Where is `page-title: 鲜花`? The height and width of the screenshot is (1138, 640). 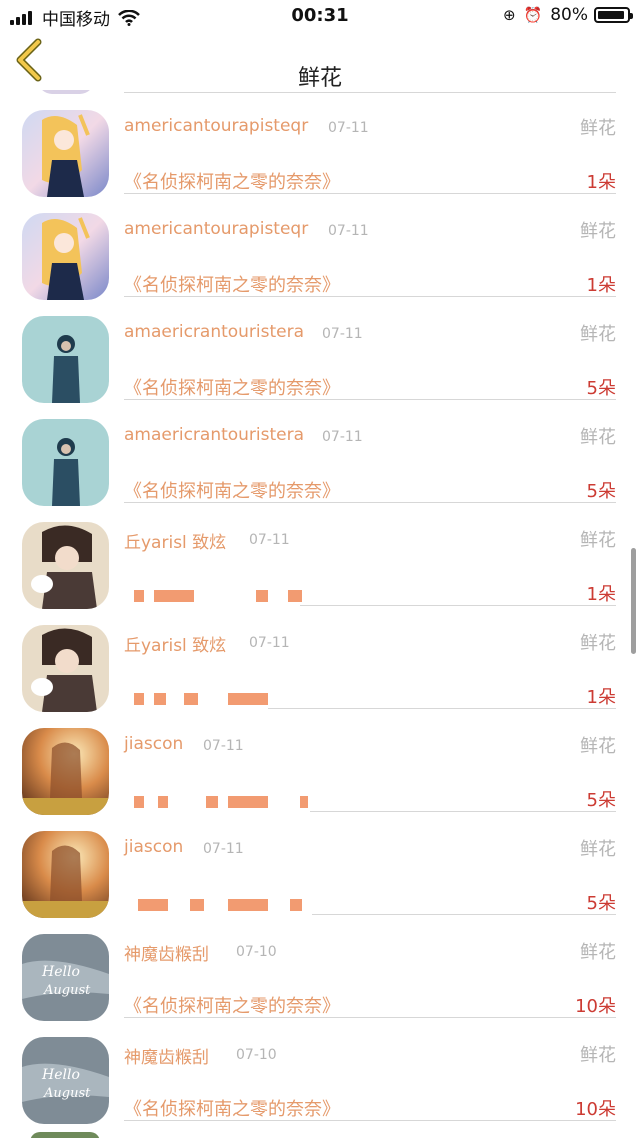 page-title: 鲜花 is located at coordinates (319, 78).